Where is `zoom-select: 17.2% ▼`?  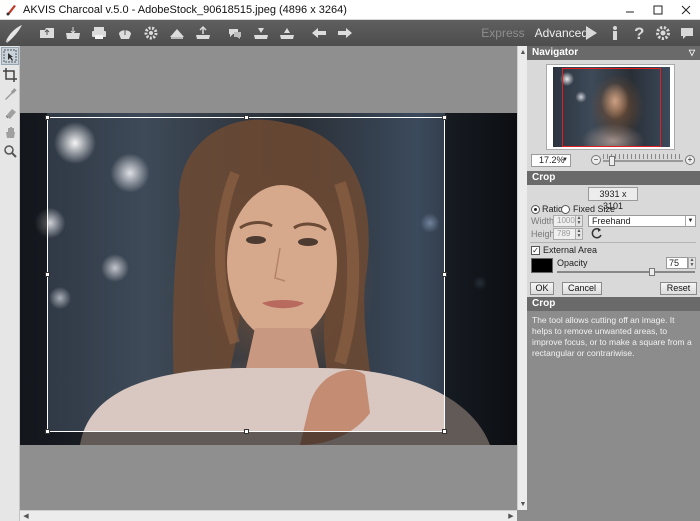 zoom-select: 17.2% ▼ is located at coordinates (551, 160).